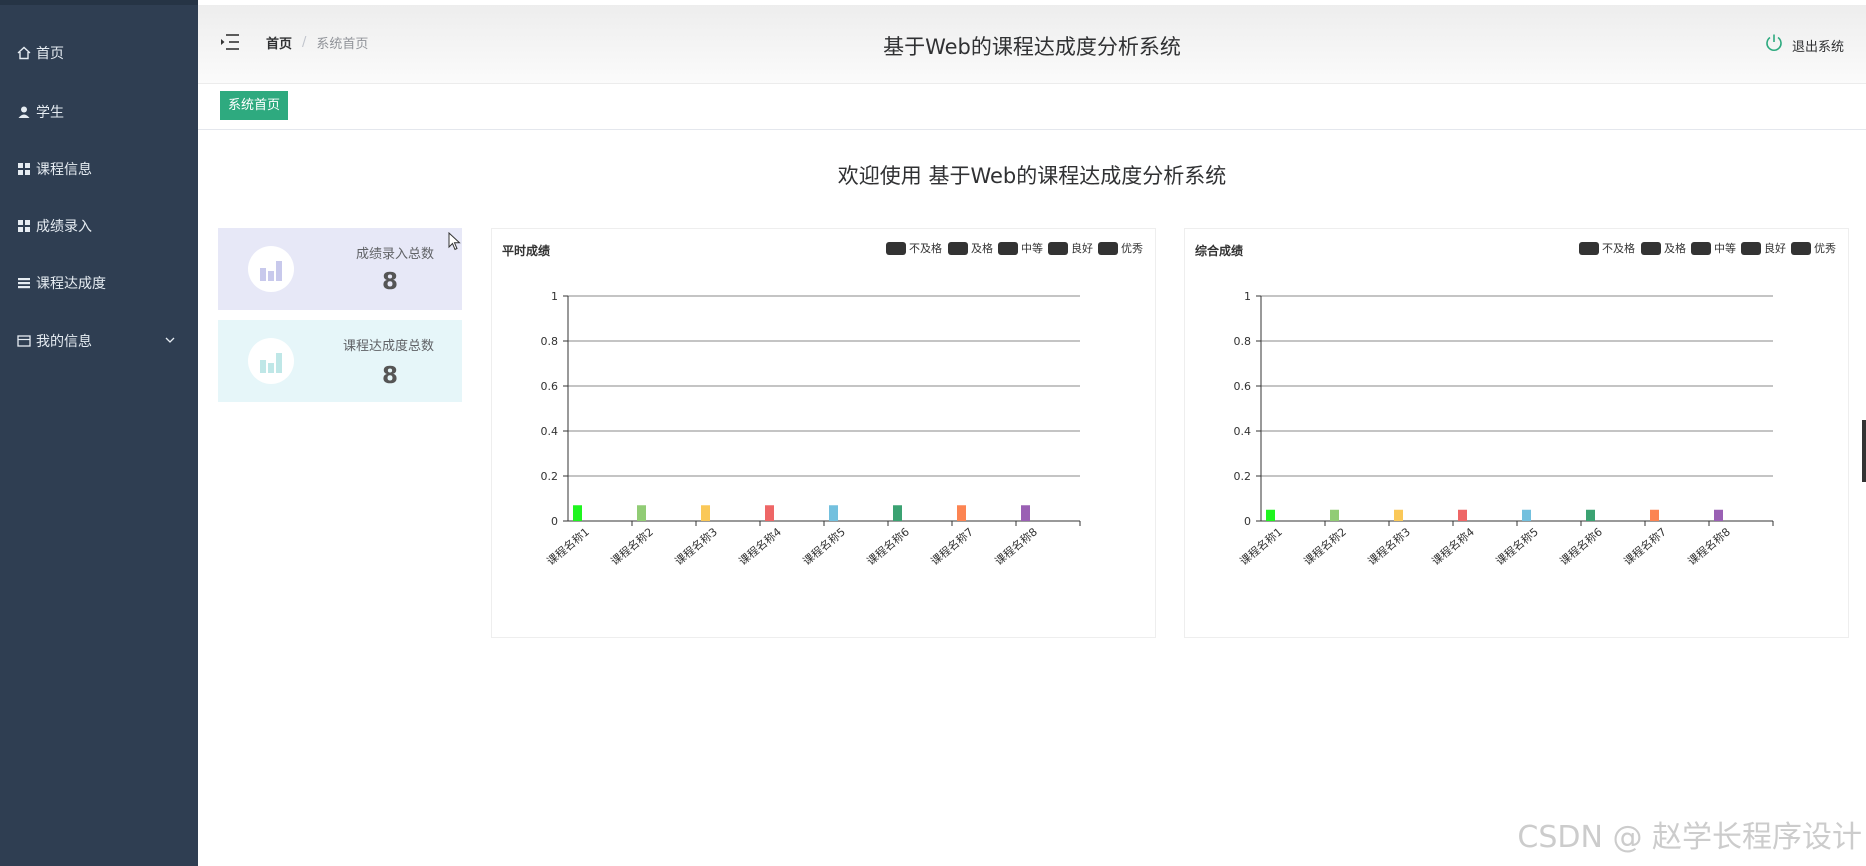 The width and height of the screenshot is (1866, 866). Describe the element at coordinates (99, 169) in the screenshot. I see `sidebar-item-course-info: 课程信息` at that location.